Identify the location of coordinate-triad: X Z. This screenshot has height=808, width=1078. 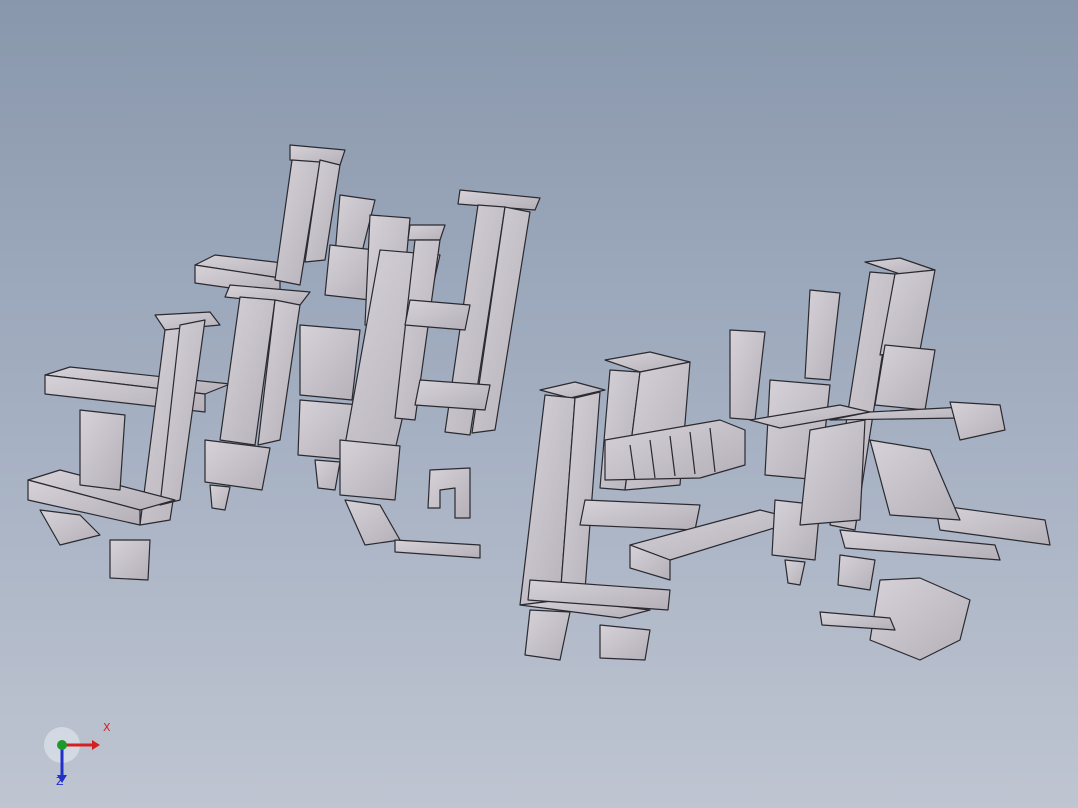
(80, 758).